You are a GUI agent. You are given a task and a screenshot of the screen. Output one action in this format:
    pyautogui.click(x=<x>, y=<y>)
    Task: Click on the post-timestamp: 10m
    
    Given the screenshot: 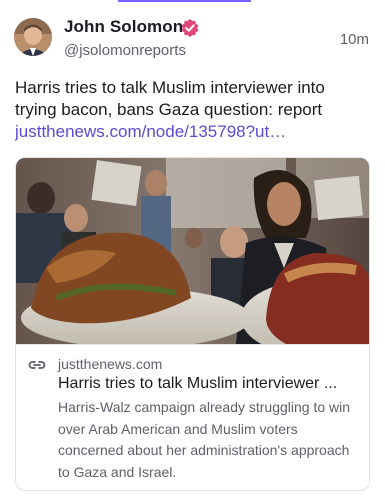 What is the action you would take?
    pyautogui.click(x=354, y=39)
    